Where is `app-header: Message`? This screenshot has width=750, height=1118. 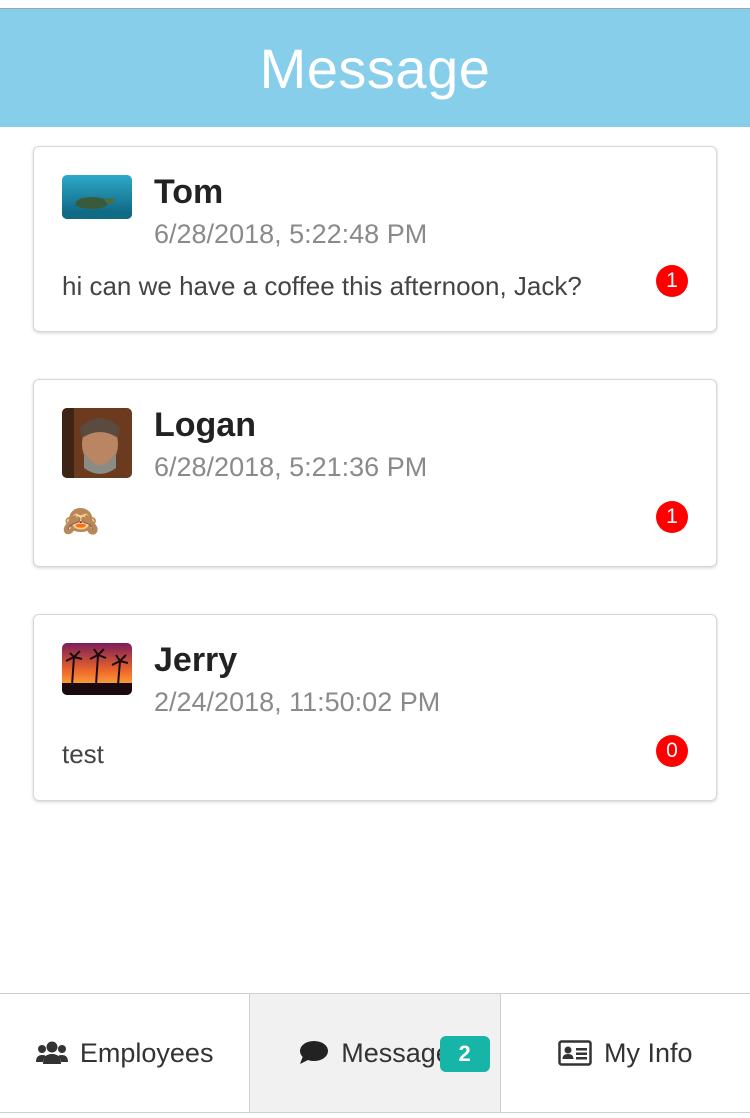
app-header: Message is located at coordinates (375, 67).